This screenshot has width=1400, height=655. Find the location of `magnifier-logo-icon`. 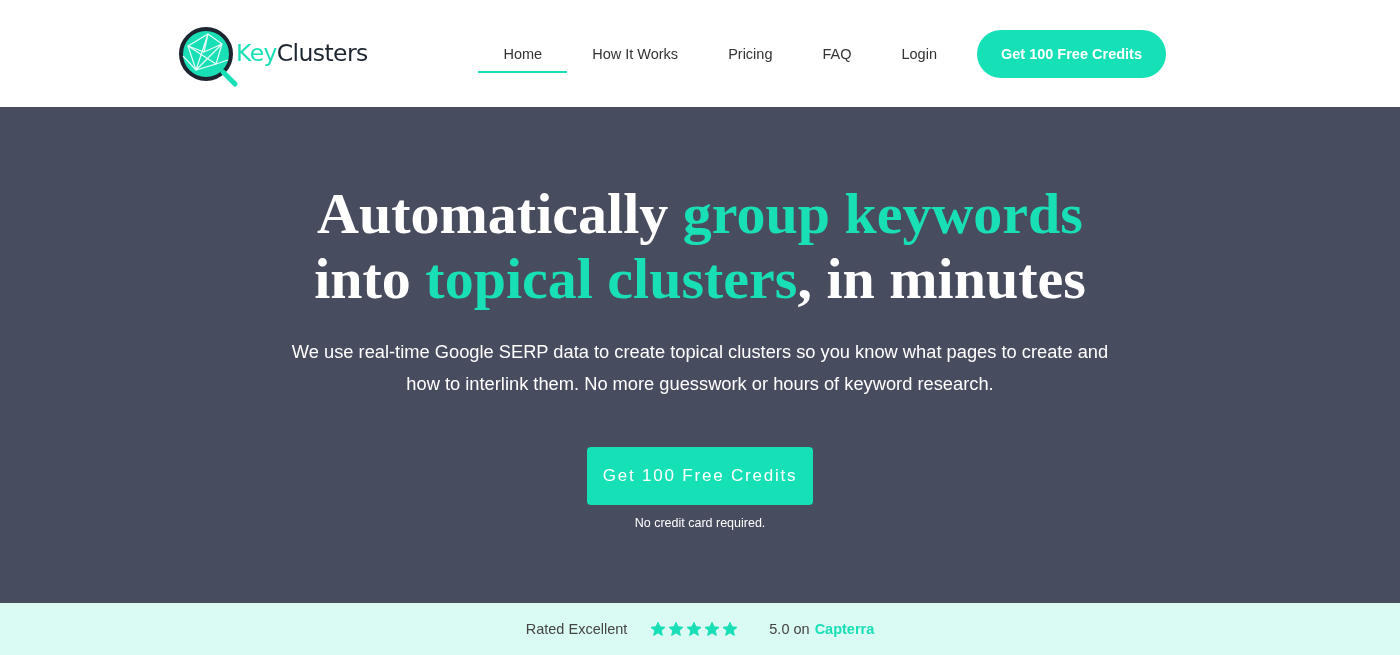

magnifier-logo-icon is located at coordinates (209, 56).